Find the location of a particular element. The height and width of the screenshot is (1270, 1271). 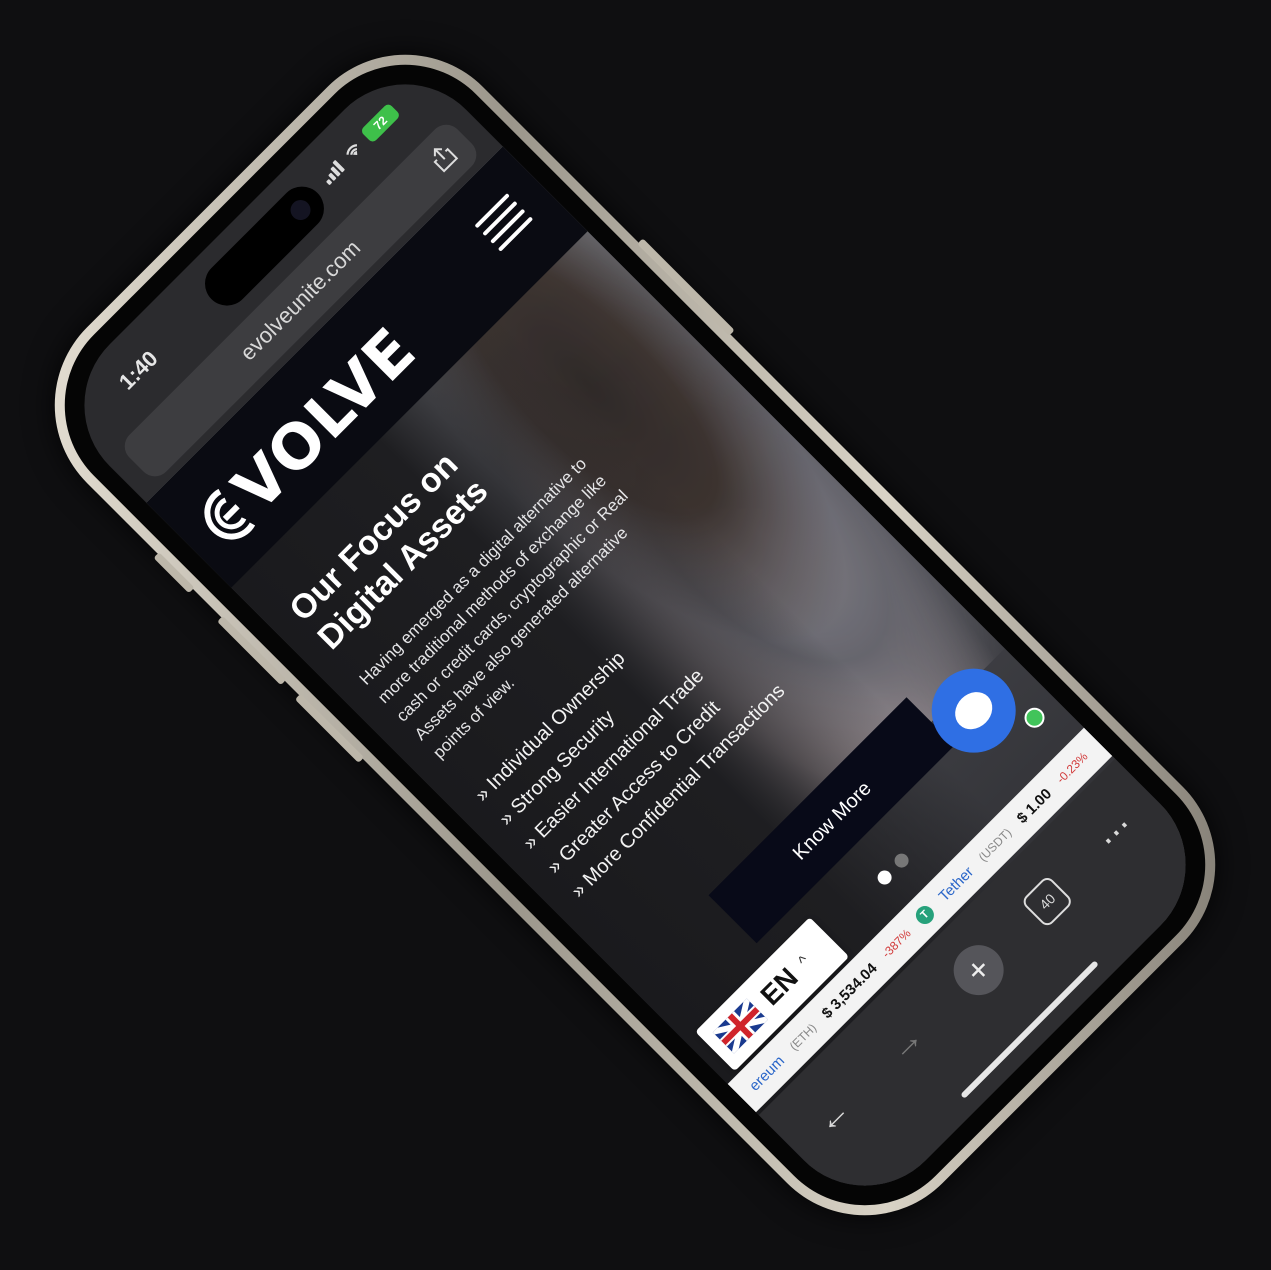

uk-flag-icon is located at coordinates (740, 1026).